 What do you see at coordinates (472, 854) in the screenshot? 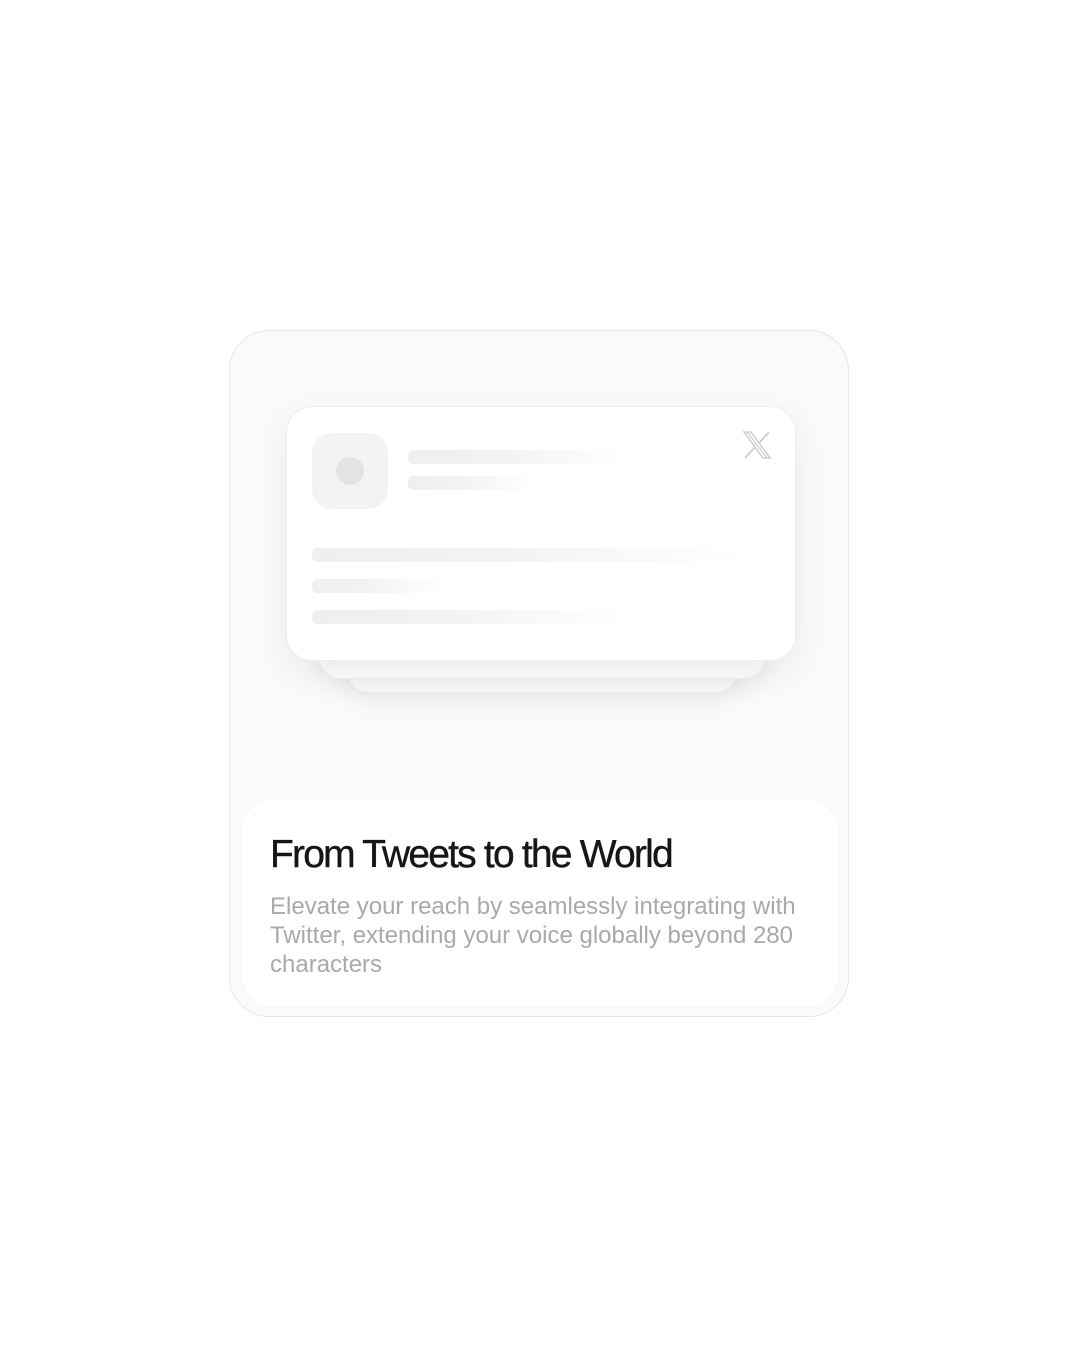
I see `card-title: From Tweets to the World` at bounding box center [472, 854].